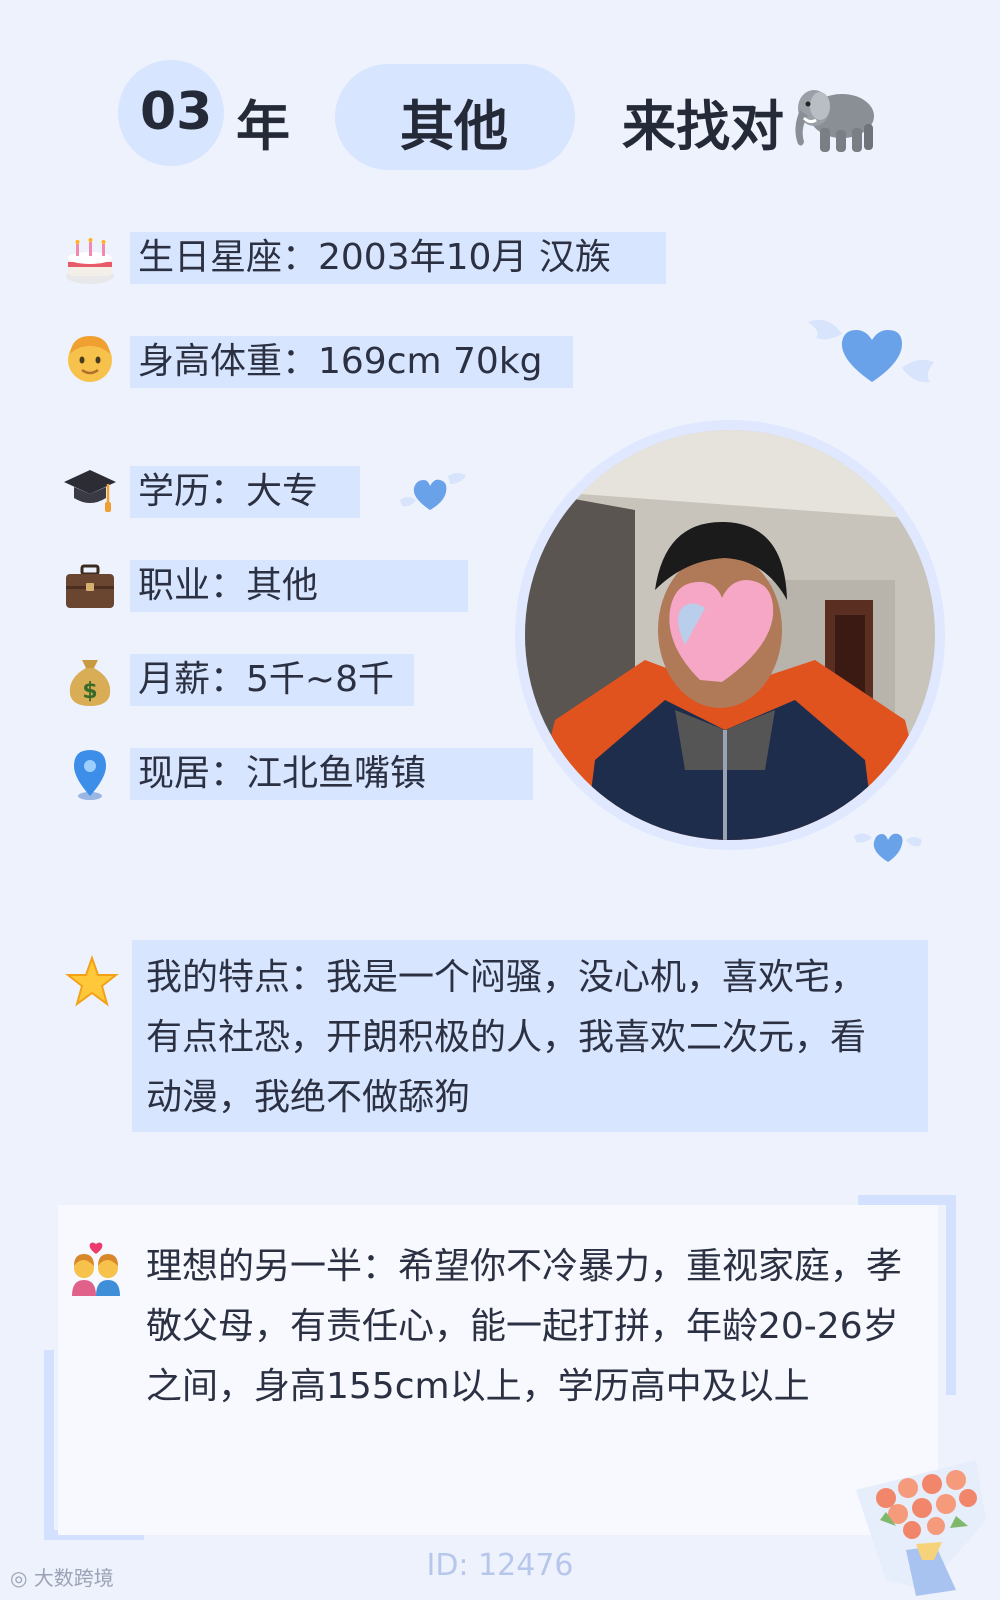 This screenshot has width=1000, height=1600. I want to click on birth-year: 03, so click(176, 112).